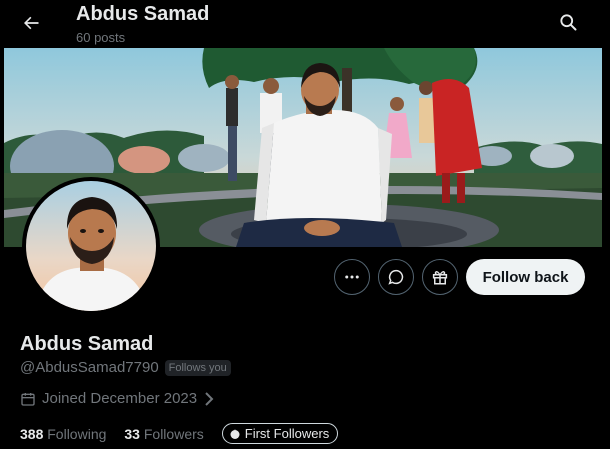 This screenshot has width=610, height=449. What do you see at coordinates (101, 37) in the screenshot?
I see `post-count: 60 posts` at bounding box center [101, 37].